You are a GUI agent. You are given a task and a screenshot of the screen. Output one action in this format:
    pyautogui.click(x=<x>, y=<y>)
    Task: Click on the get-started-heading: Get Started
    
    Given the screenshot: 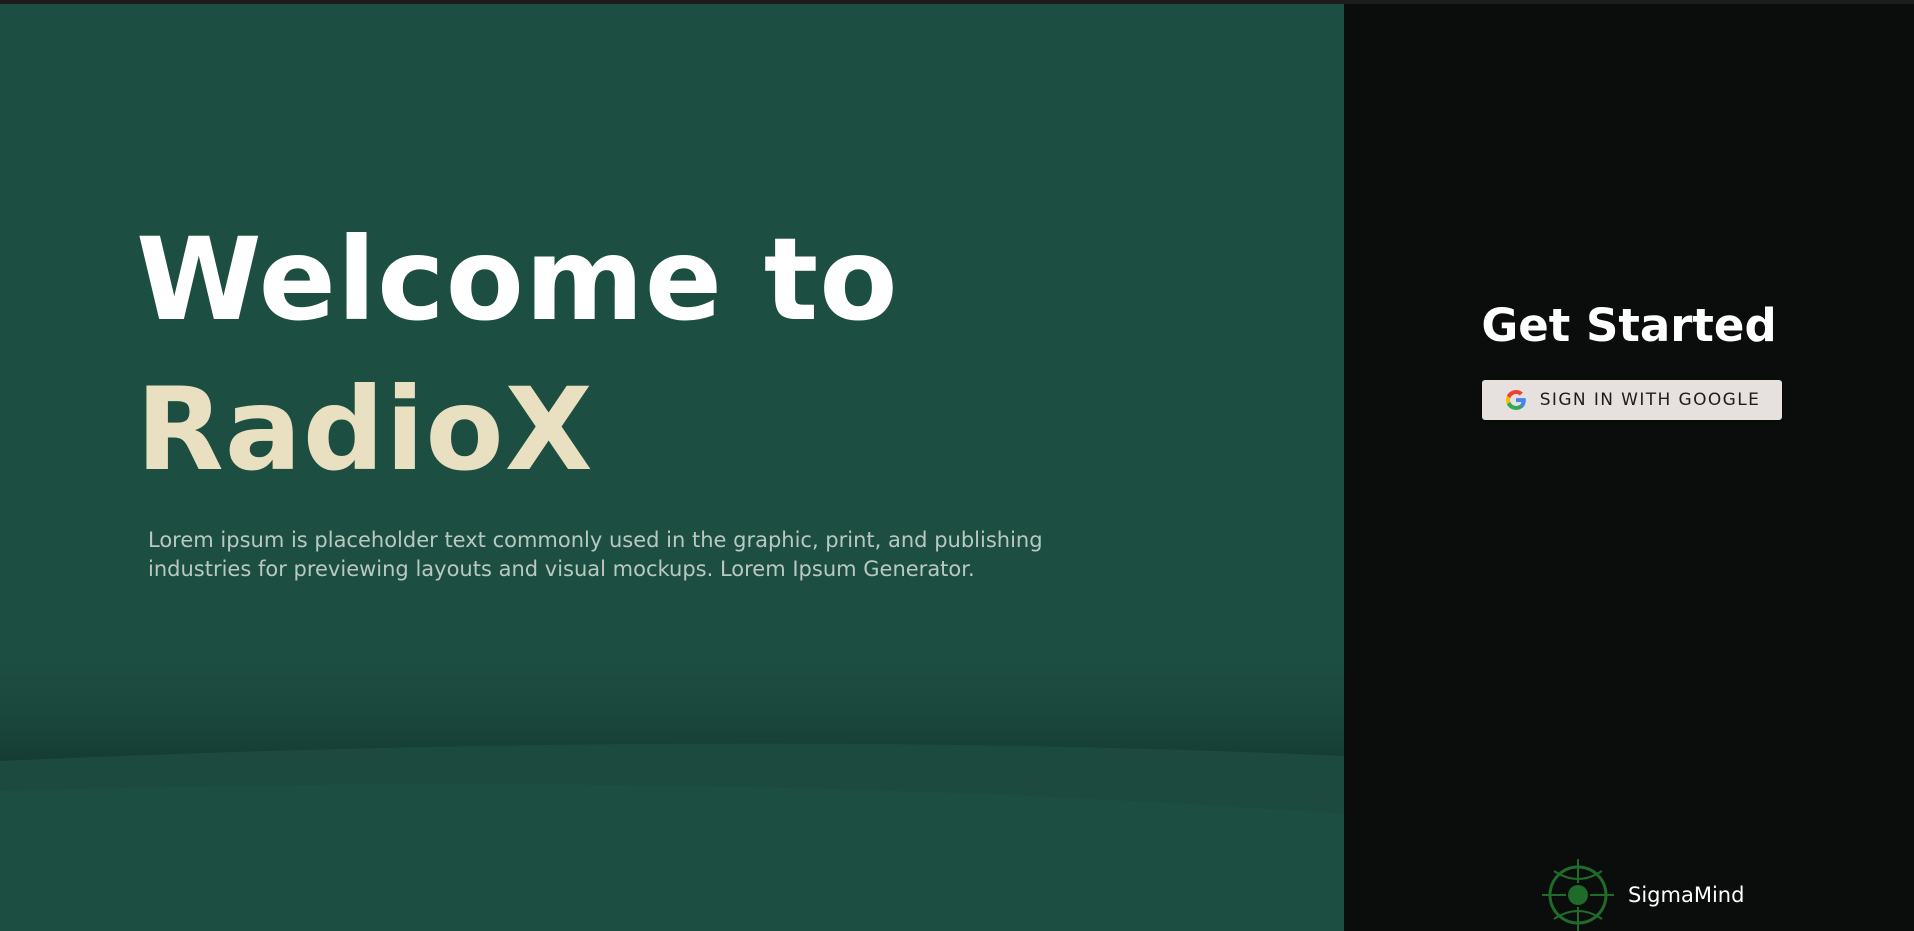 What is the action you would take?
    pyautogui.click(x=1629, y=325)
    